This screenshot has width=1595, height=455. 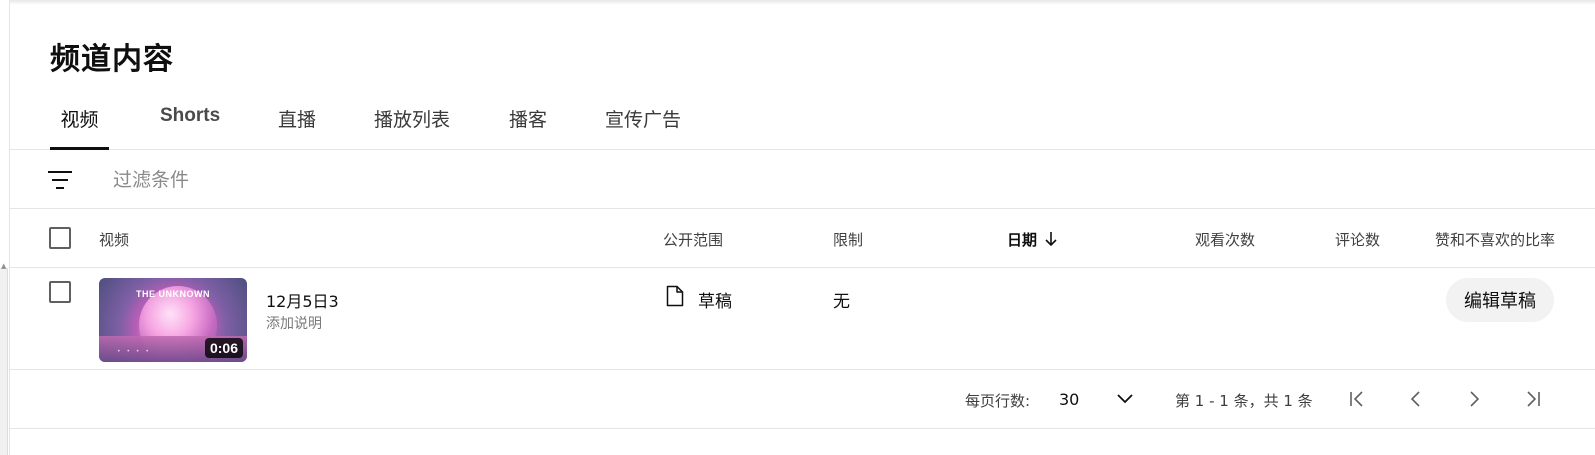 What do you see at coordinates (79, 120) in the screenshot?
I see `tab-label: 视频` at bounding box center [79, 120].